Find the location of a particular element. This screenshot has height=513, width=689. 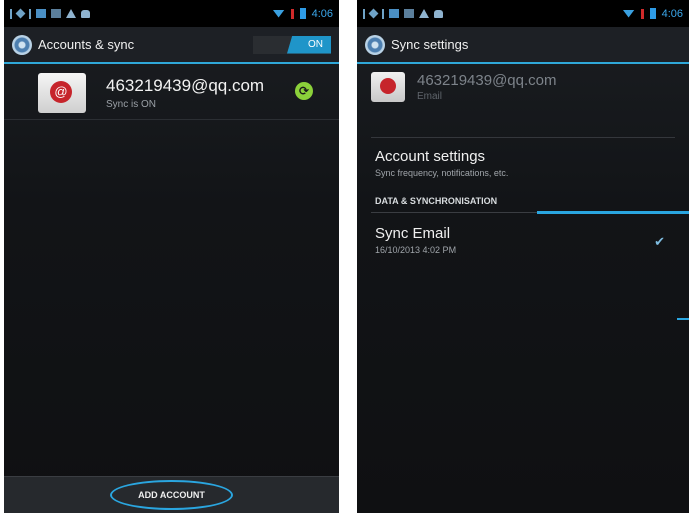

account-info: 463219439@qq.com Email is located at coordinates (487, 87).